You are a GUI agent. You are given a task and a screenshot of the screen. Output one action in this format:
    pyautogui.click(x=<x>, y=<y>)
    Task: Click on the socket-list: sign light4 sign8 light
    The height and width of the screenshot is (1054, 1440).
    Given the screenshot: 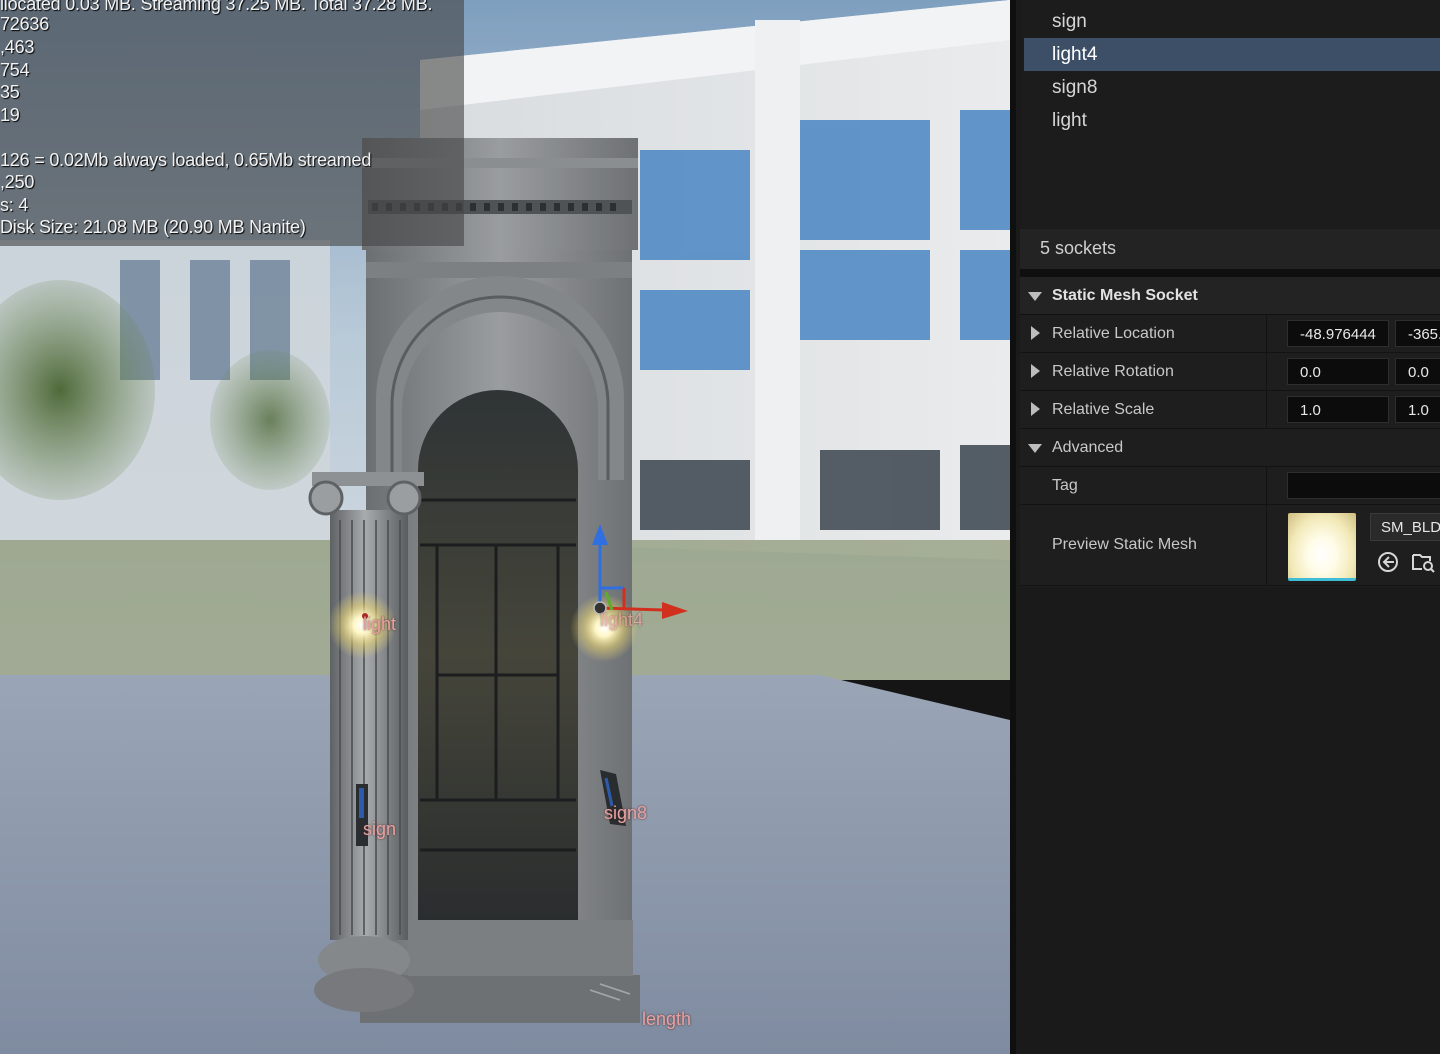 What is the action you would take?
    pyautogui.click(x=1231, y=114)
    